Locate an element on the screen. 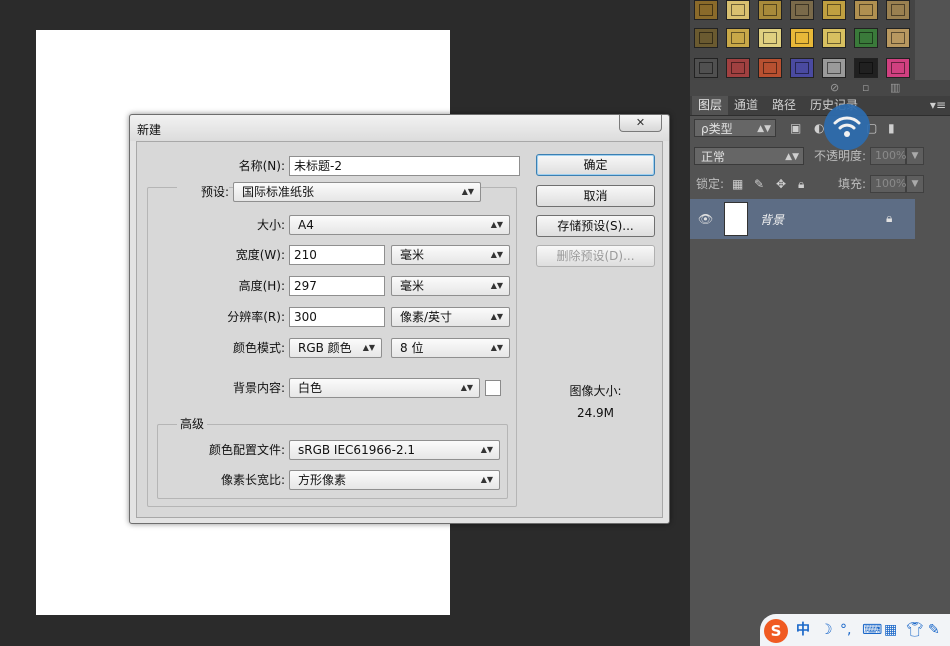  width-label: 宽度(W): is located at coordinates (260, 255).